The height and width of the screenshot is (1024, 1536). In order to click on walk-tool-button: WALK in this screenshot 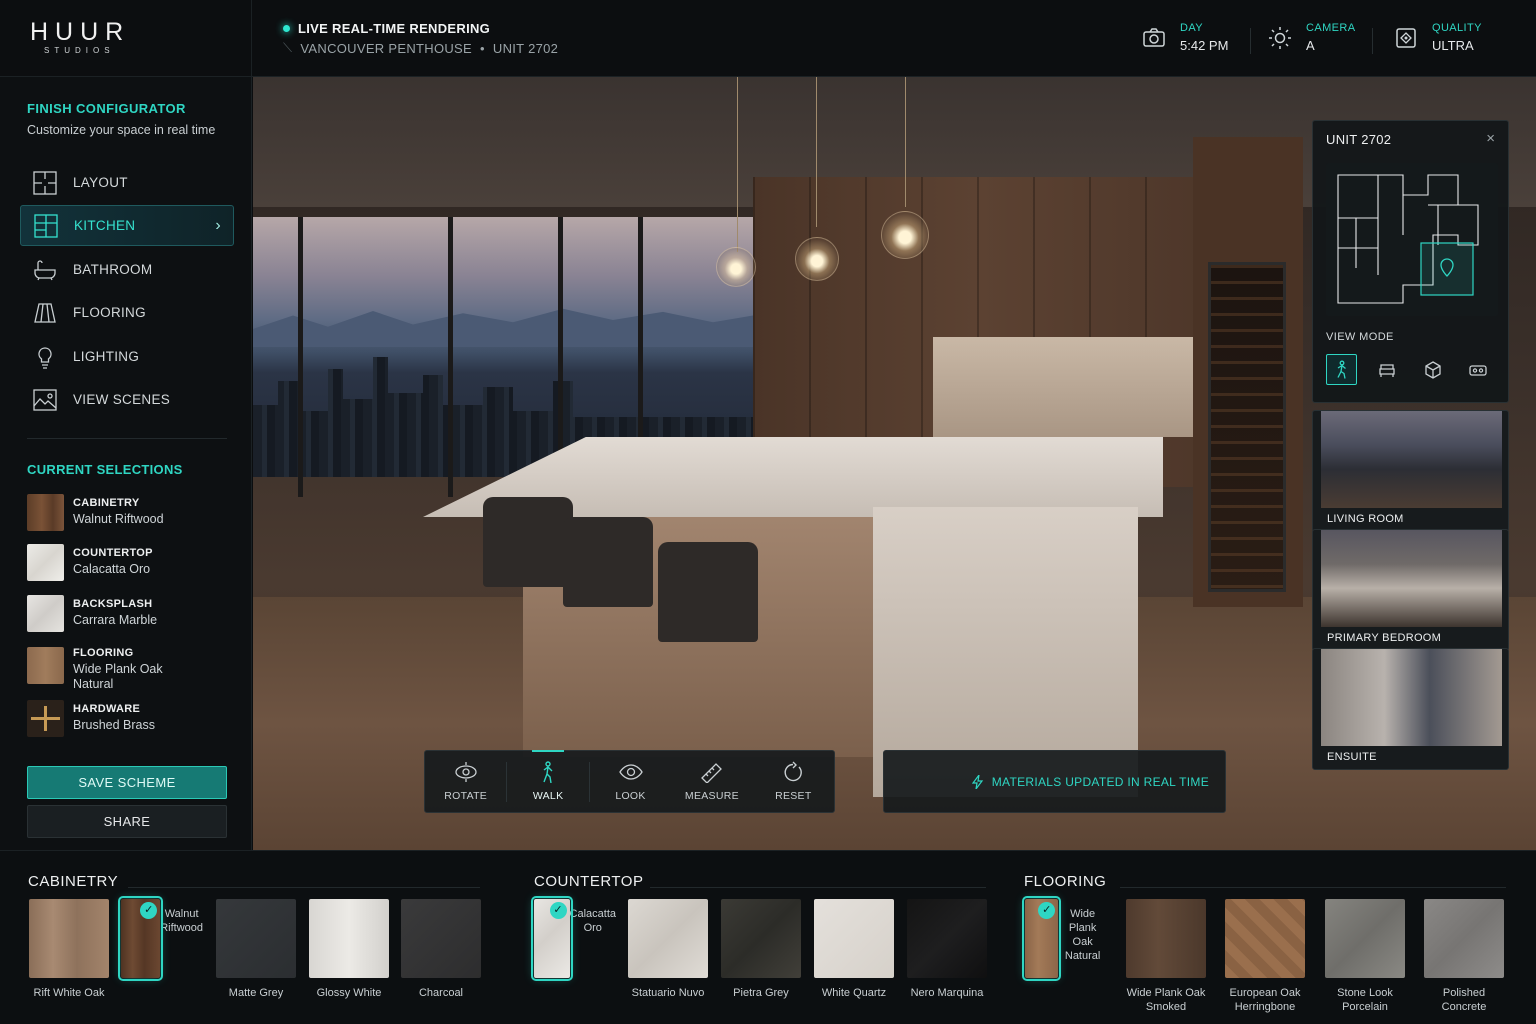, I will do `click(547, 781)`.